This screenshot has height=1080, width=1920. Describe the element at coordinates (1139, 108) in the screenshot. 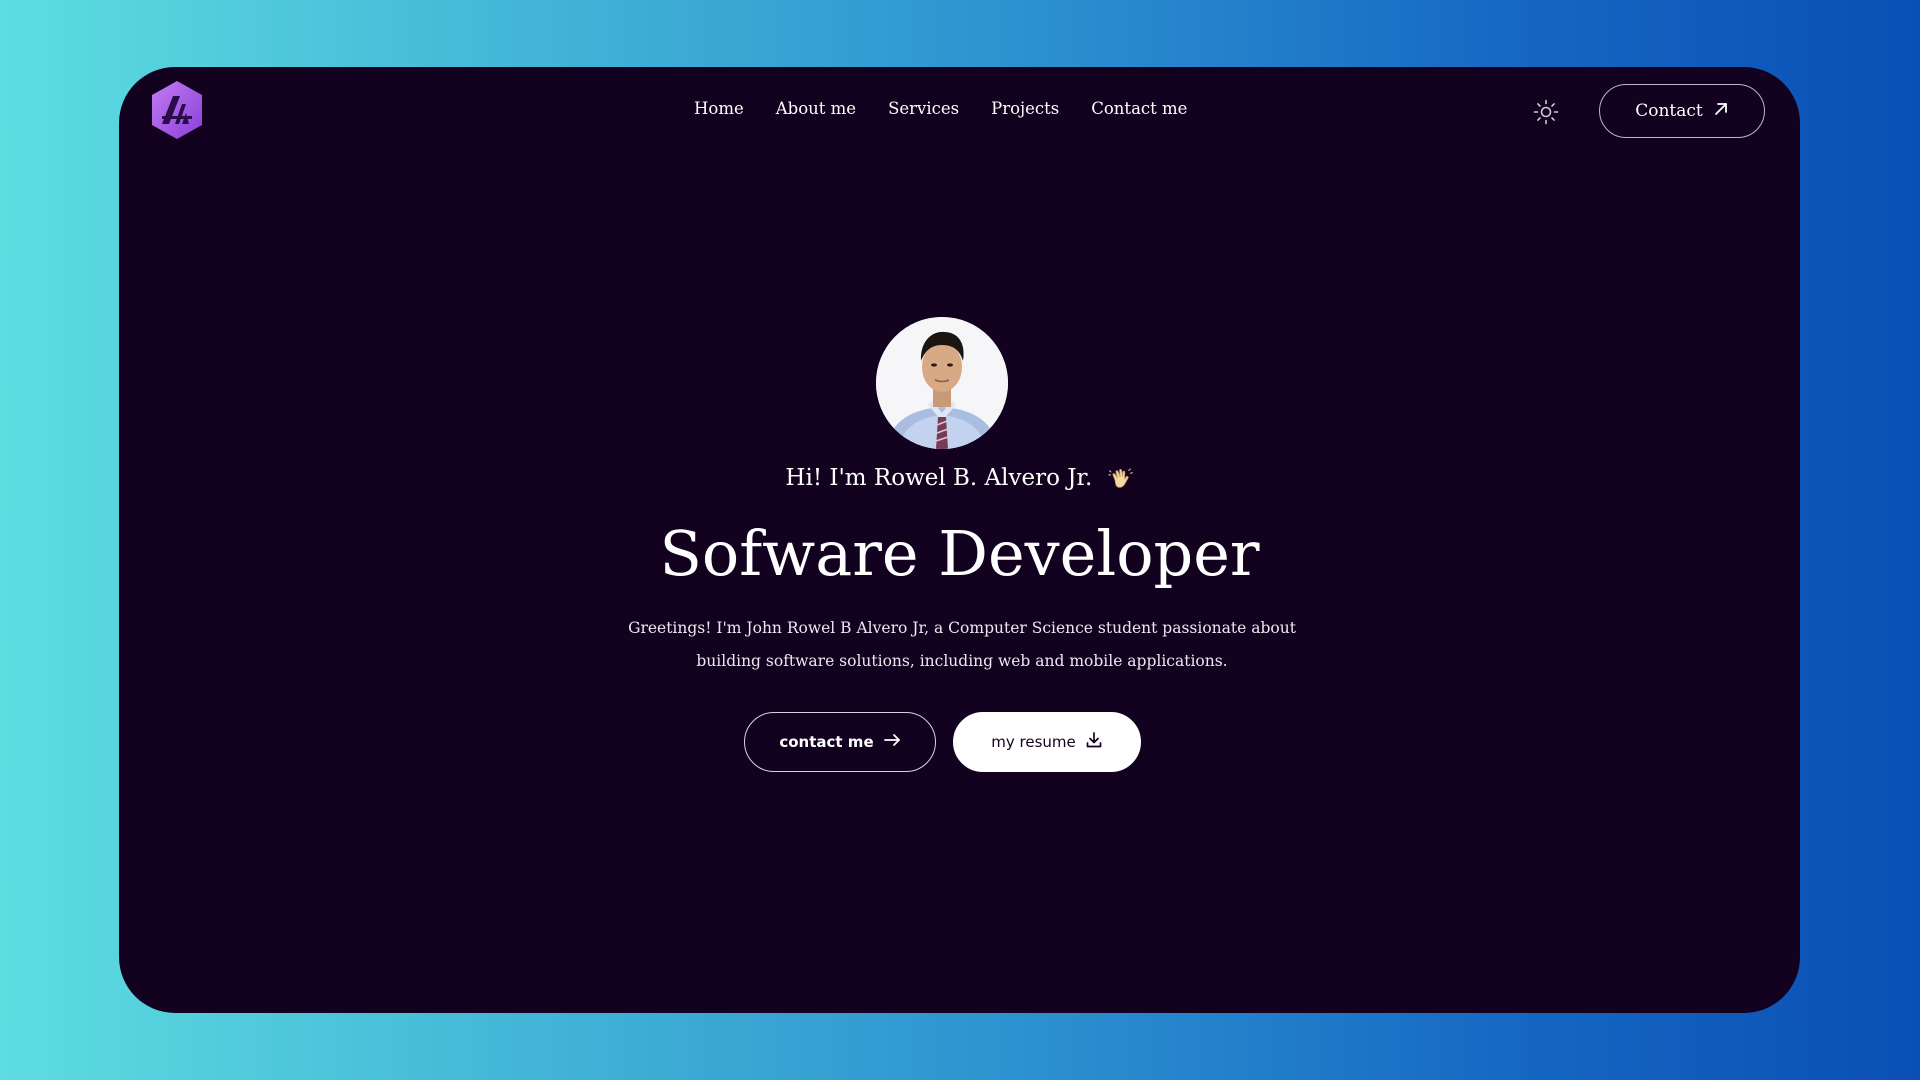

I see `nav-contact-me: Contact me` at that location.